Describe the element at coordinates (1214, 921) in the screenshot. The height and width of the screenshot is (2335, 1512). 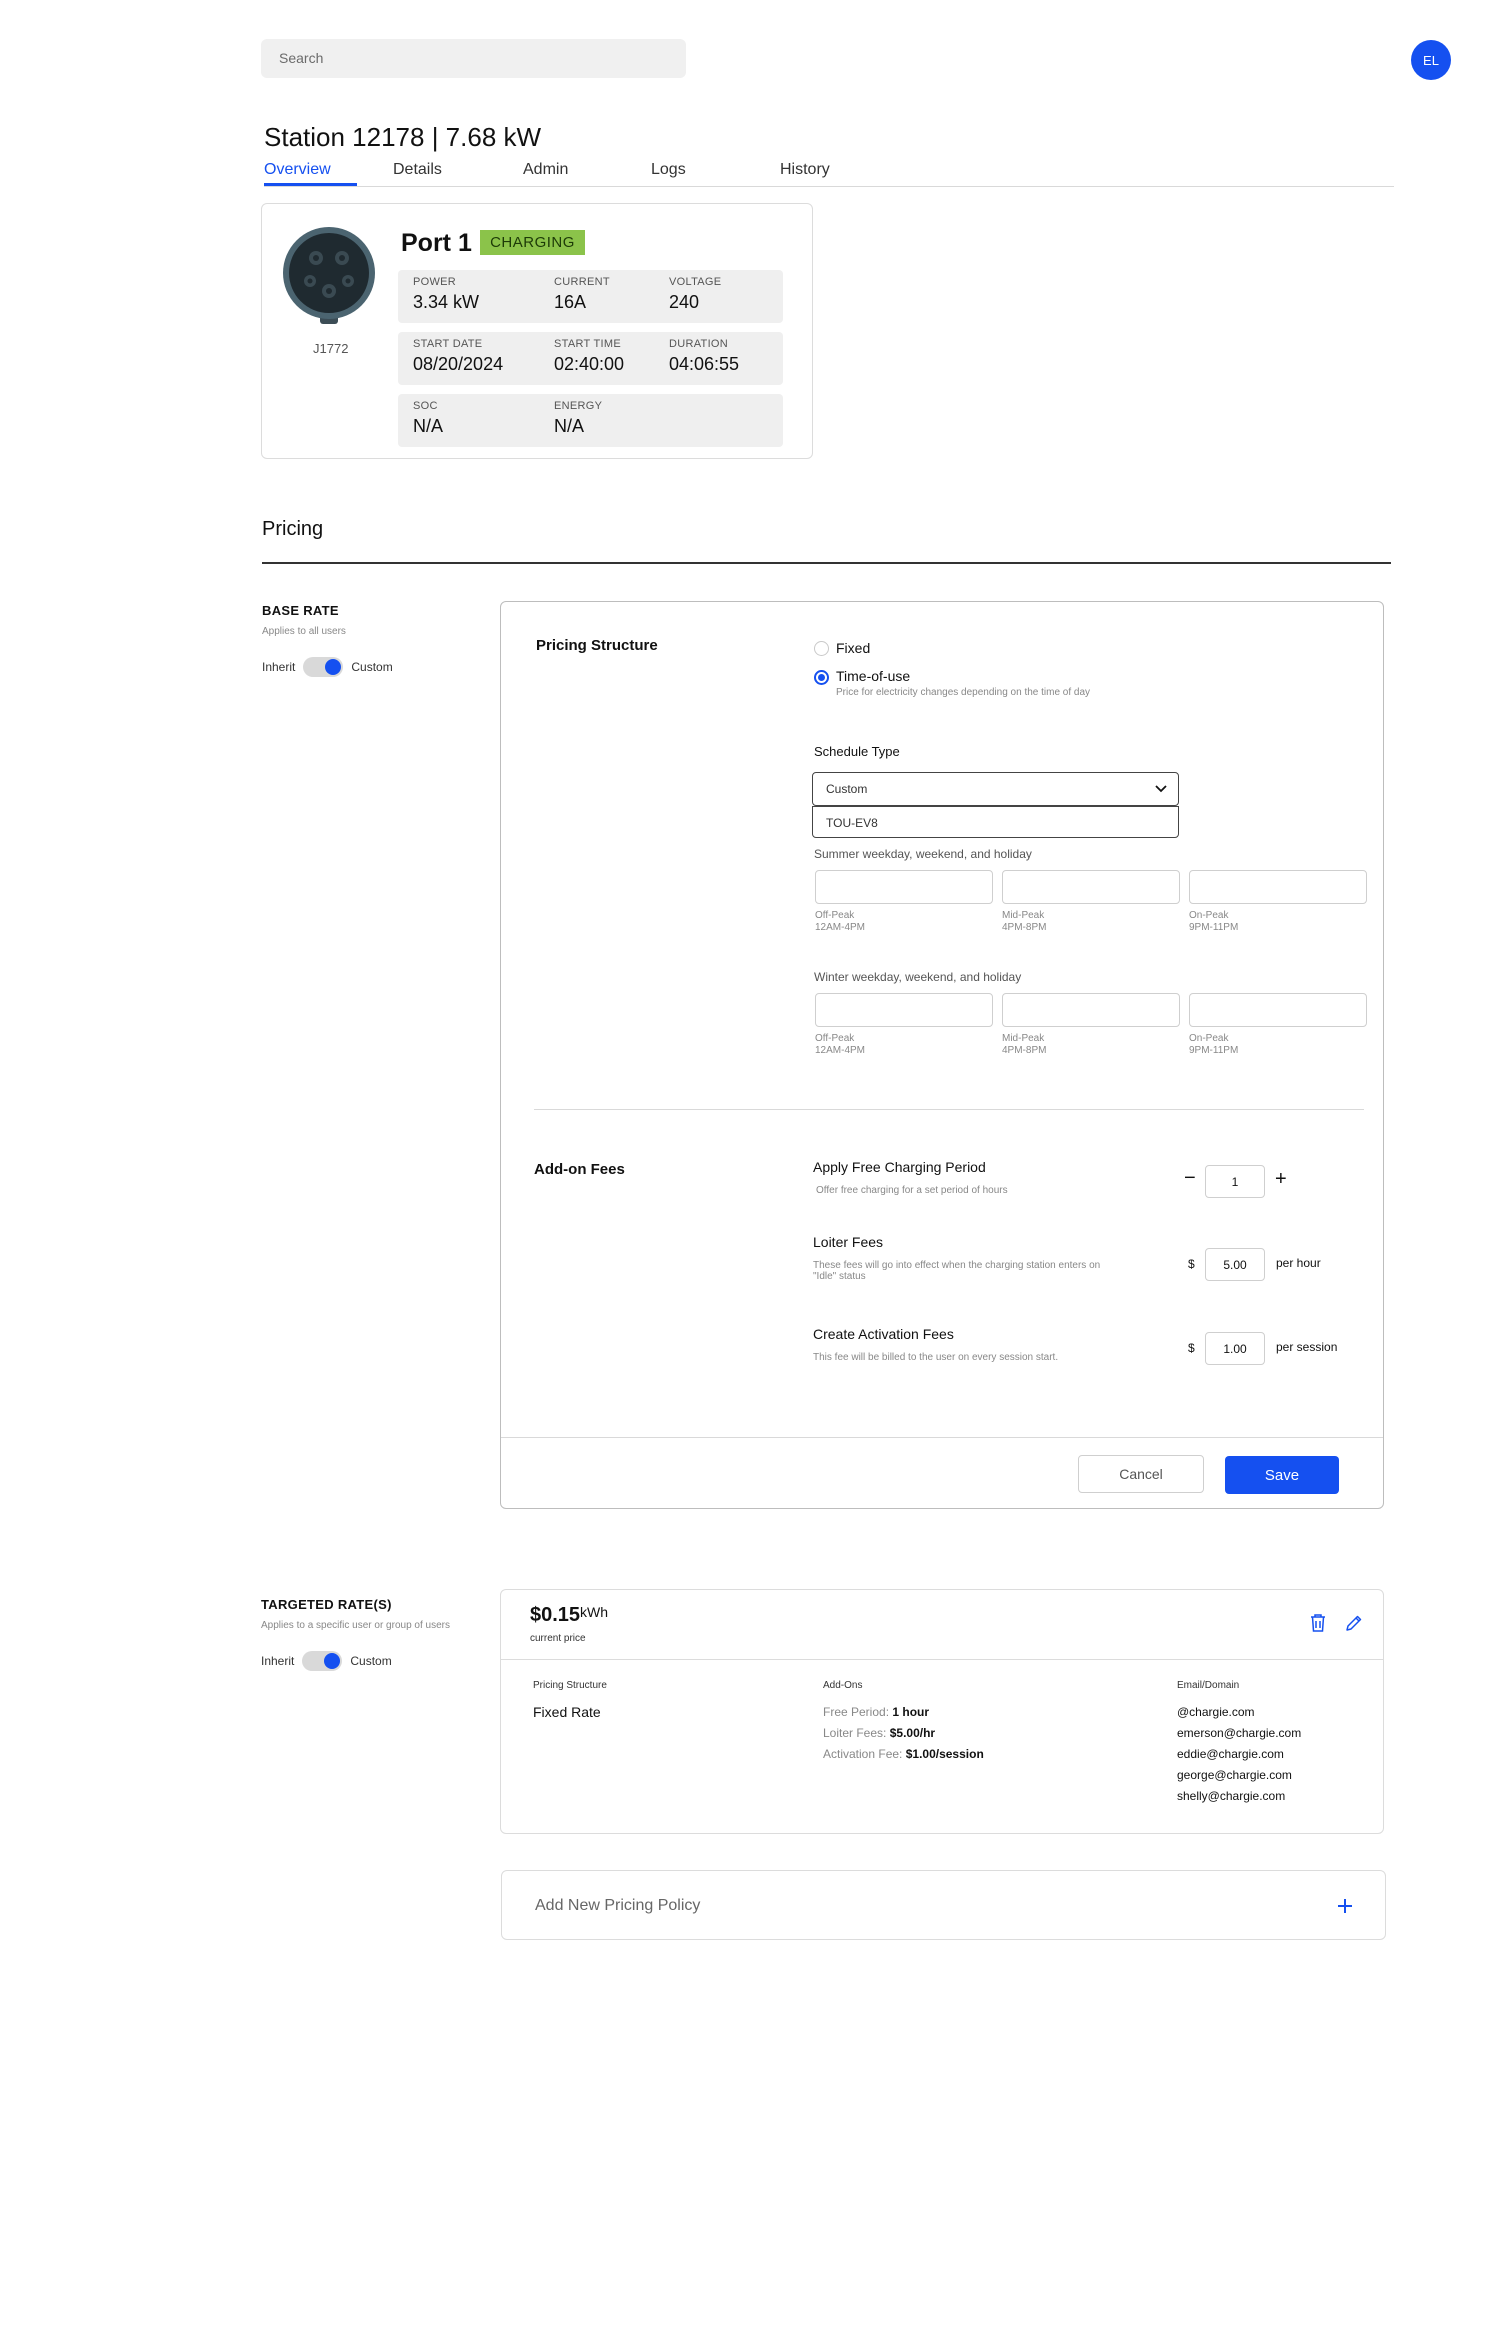
I see `summer-on-peak-caption: On-Peak 9PM-11PM` at that location.